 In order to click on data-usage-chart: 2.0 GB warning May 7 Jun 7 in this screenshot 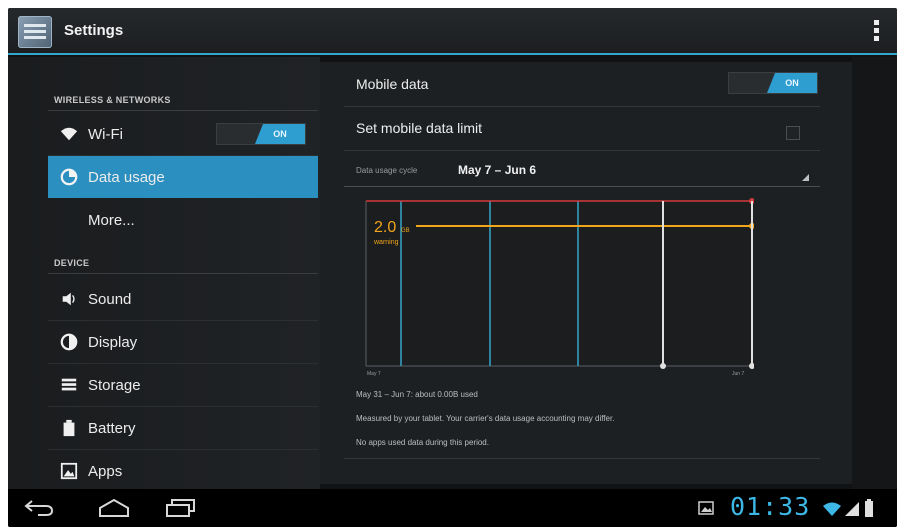, I will do `click(559, 287)`.